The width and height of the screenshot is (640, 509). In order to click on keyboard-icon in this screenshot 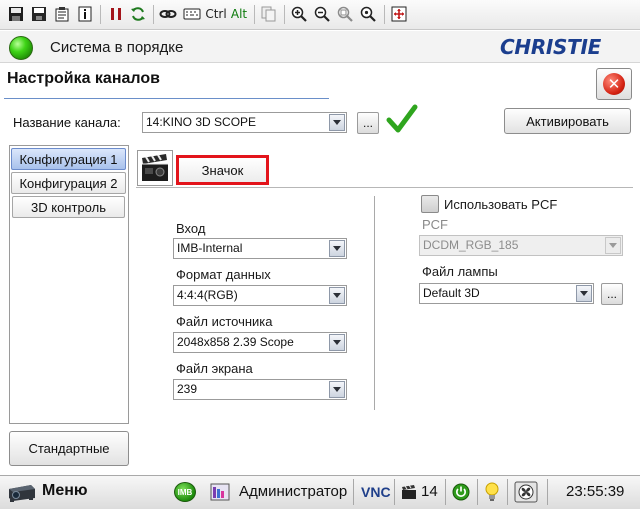, I will do `click(192, 14)`.